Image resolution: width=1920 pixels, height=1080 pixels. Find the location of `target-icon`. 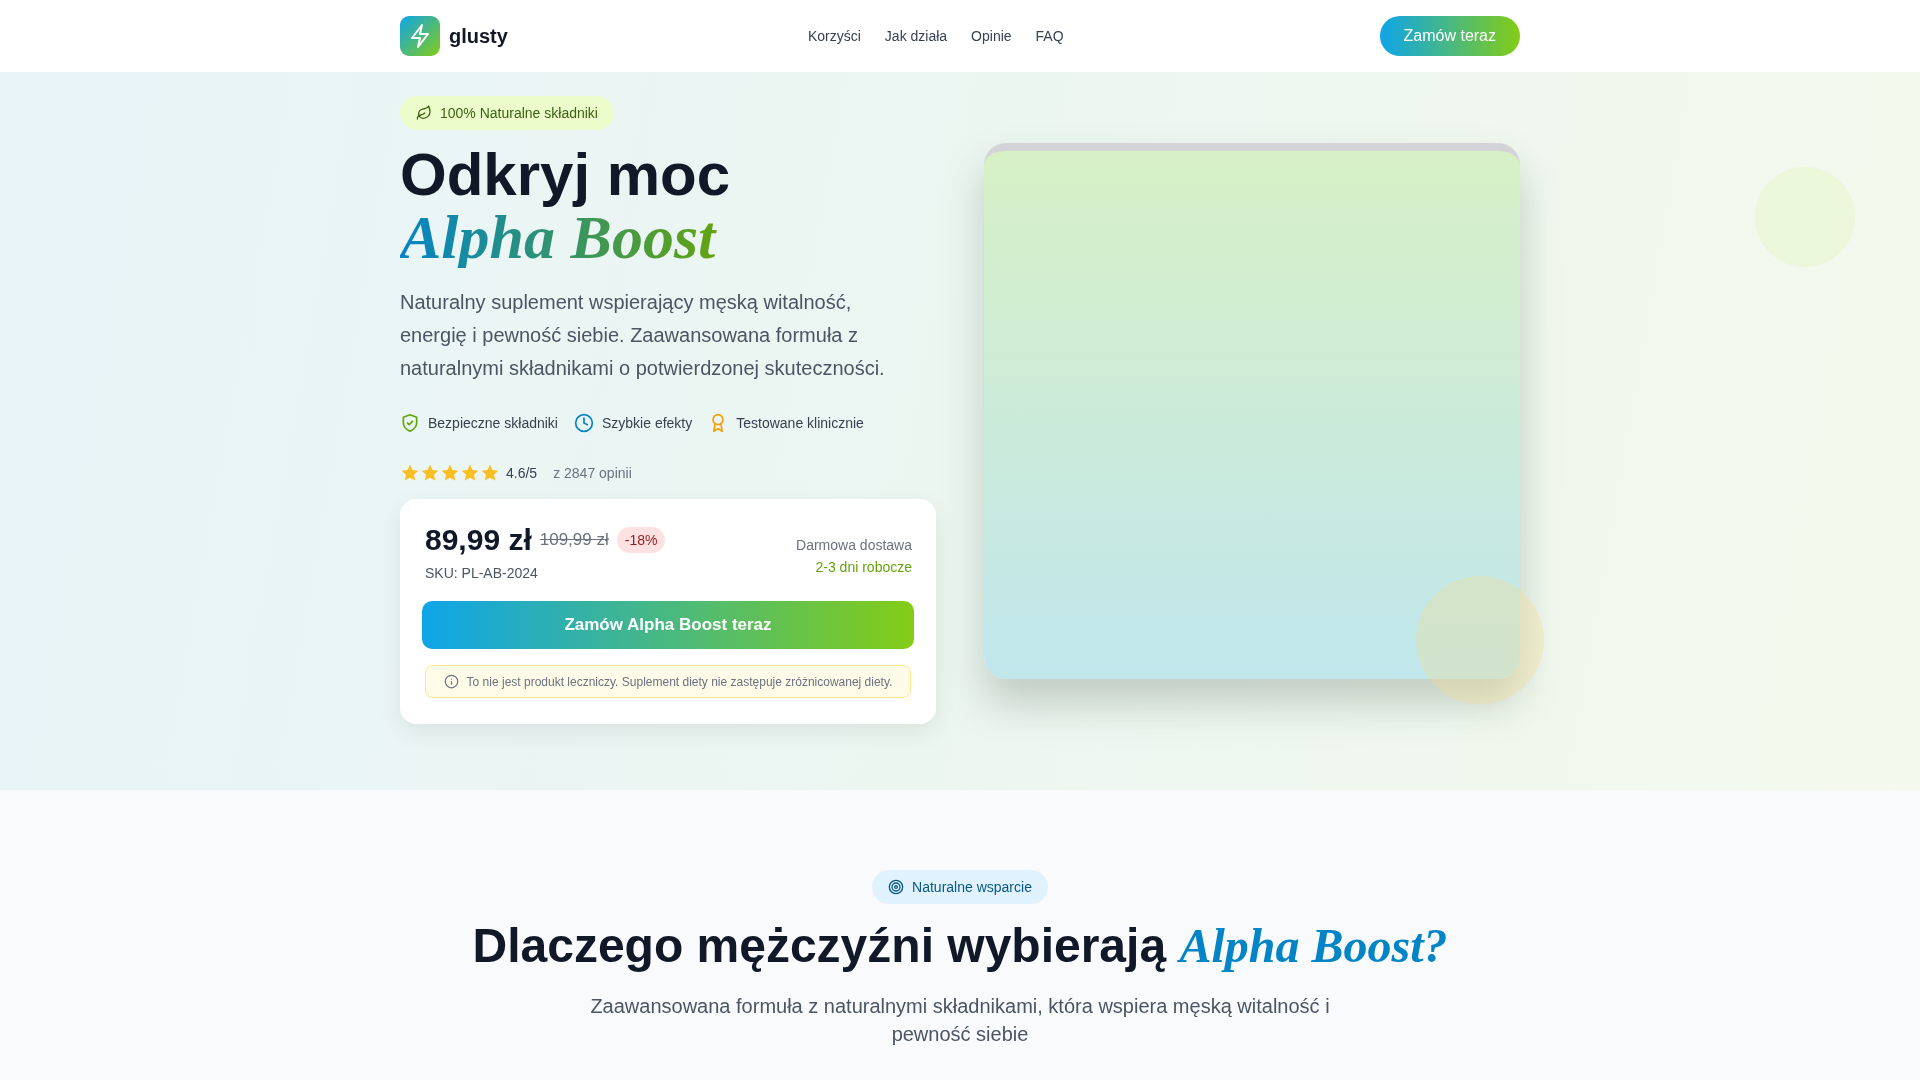

target-icon is located at coordinates (896, 887).